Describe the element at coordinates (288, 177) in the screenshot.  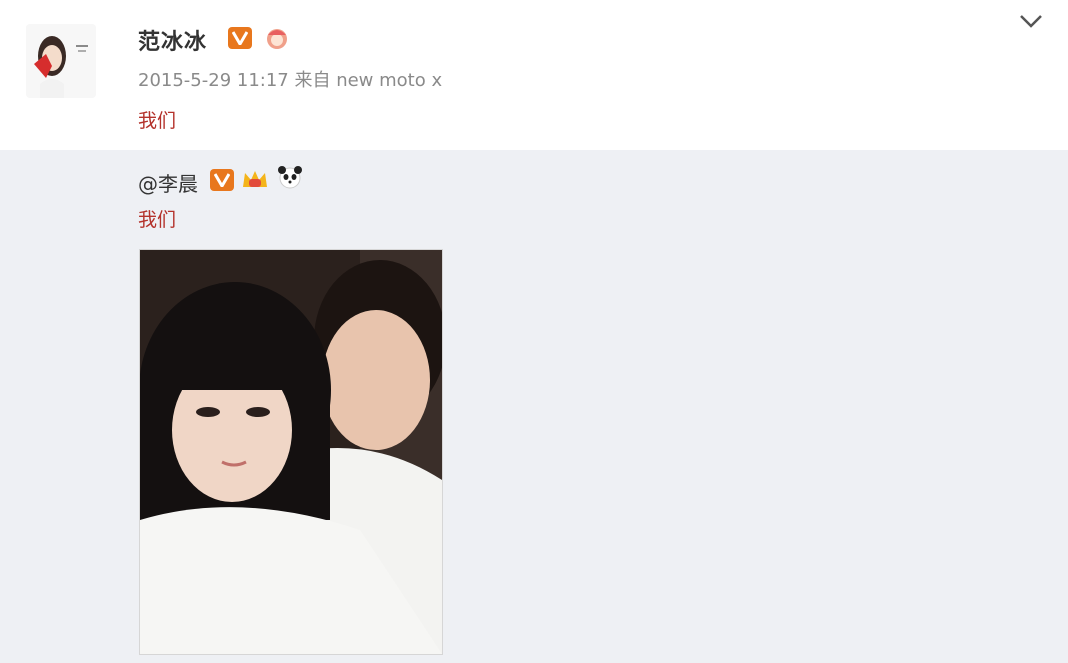
I see `panda-badge-icon` at that location.